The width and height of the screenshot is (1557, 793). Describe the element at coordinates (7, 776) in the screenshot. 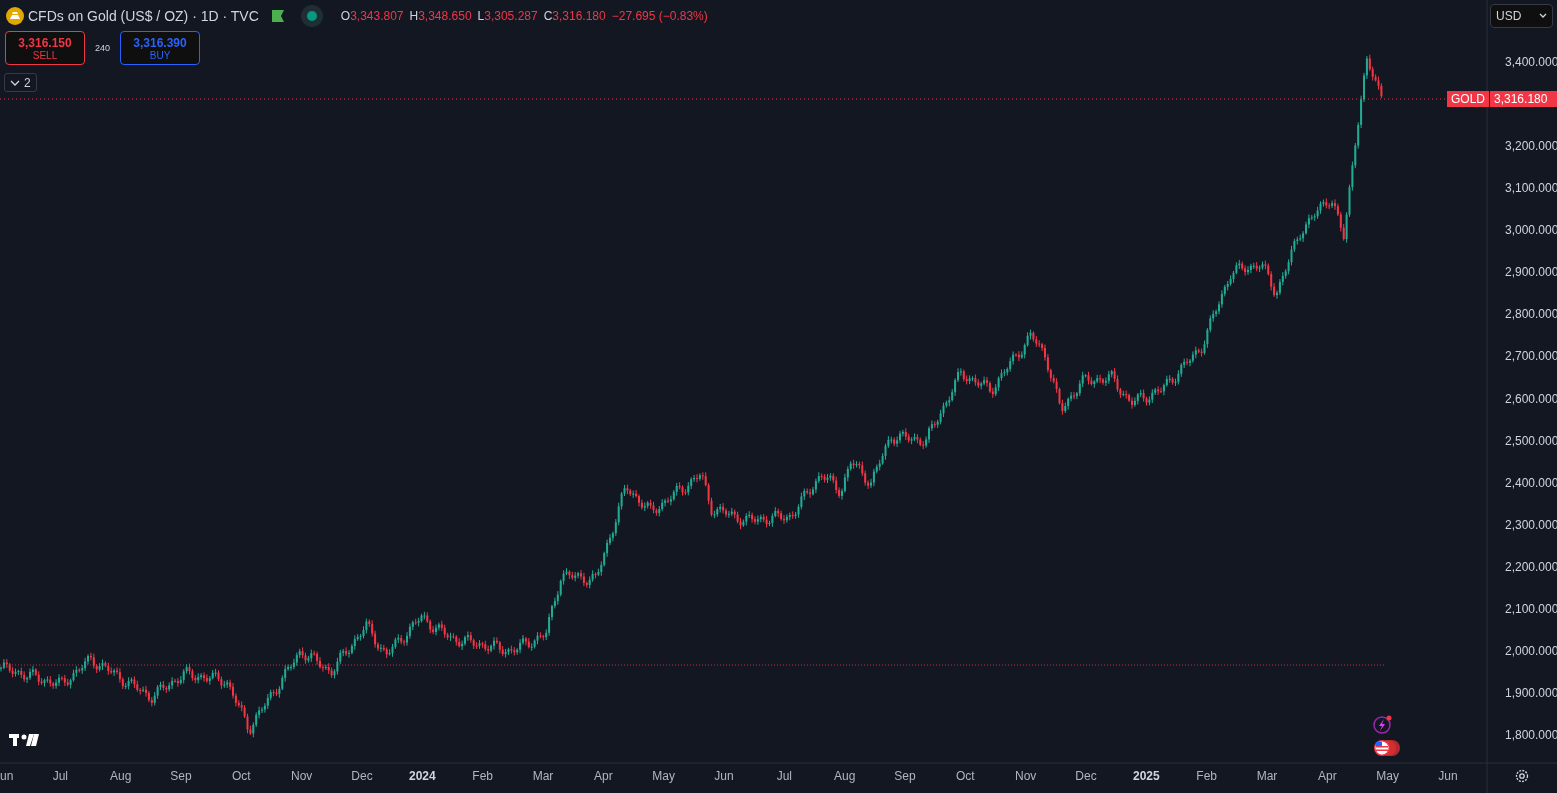

I see `time-tick: un` at that location.